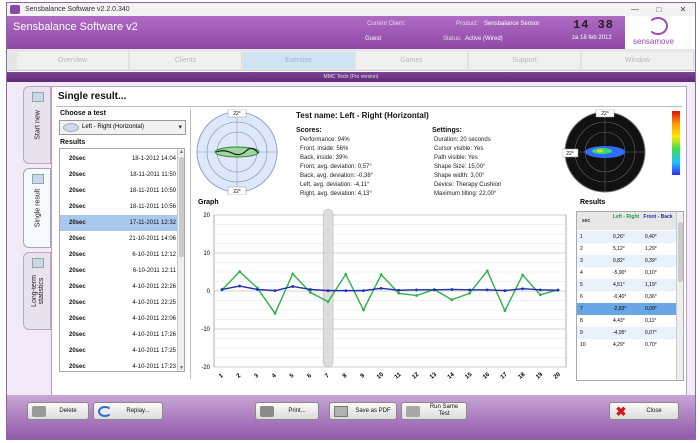 The width and height of the screenshot is (700, 443). What do you see at coordinates (658, 26) in the screenshot?
I see `logo-swirl-icon` at bounding box center [658, 26].